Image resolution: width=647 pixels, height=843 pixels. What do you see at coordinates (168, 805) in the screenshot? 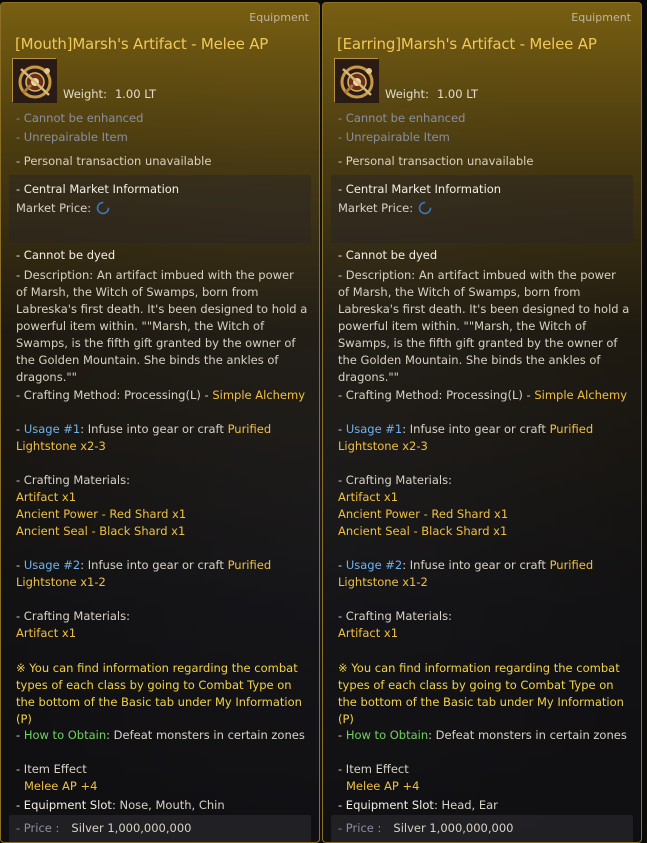
I see `equipment-slot-value: : Nose, Mouth, Chin` at bounding box center [168, 805].